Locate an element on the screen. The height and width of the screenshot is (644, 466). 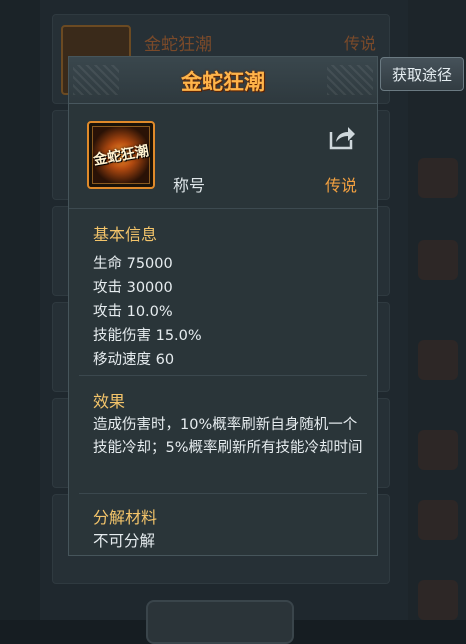
stat-line: 攻击 10.0% is located at coordinates (133, 312).